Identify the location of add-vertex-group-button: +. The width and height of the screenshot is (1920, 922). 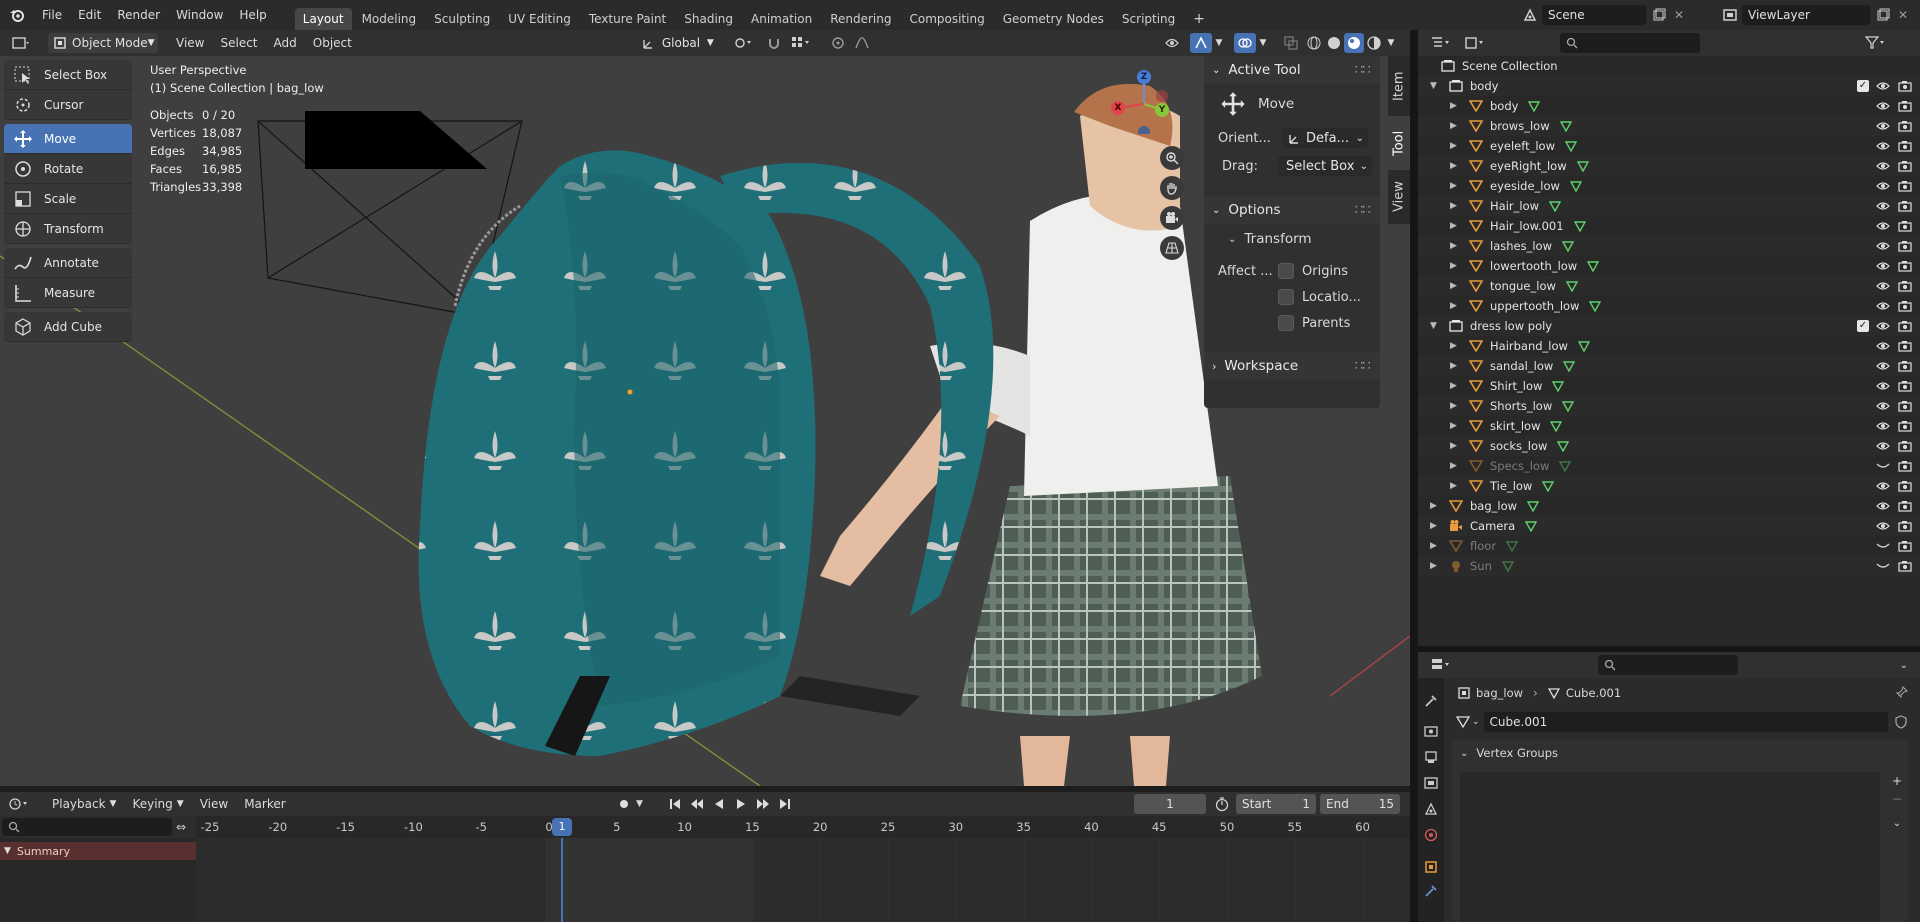
(1897, 783).